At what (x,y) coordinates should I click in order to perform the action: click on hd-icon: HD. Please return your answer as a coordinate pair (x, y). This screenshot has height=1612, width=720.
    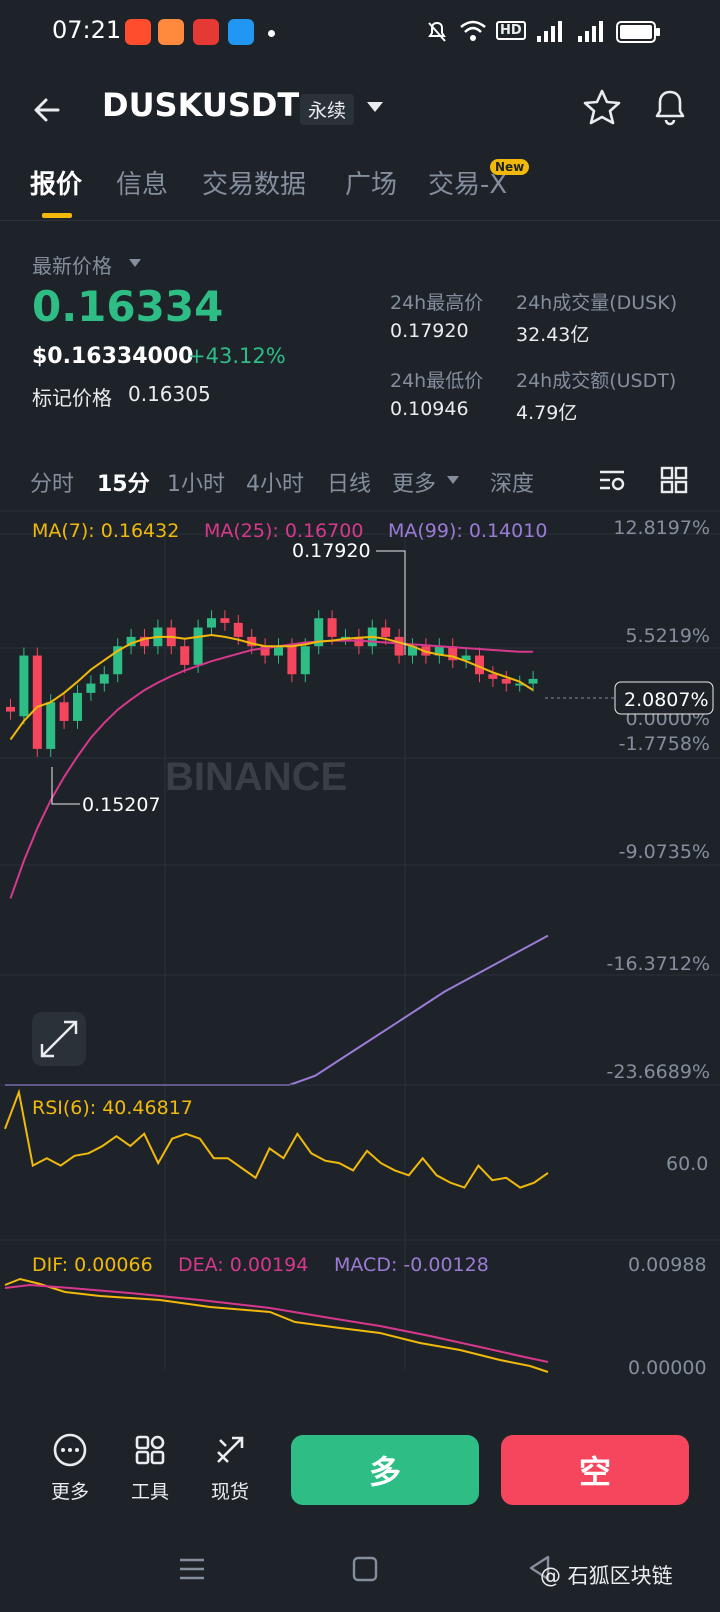
    Looking at the image, I should click on (511, 30).